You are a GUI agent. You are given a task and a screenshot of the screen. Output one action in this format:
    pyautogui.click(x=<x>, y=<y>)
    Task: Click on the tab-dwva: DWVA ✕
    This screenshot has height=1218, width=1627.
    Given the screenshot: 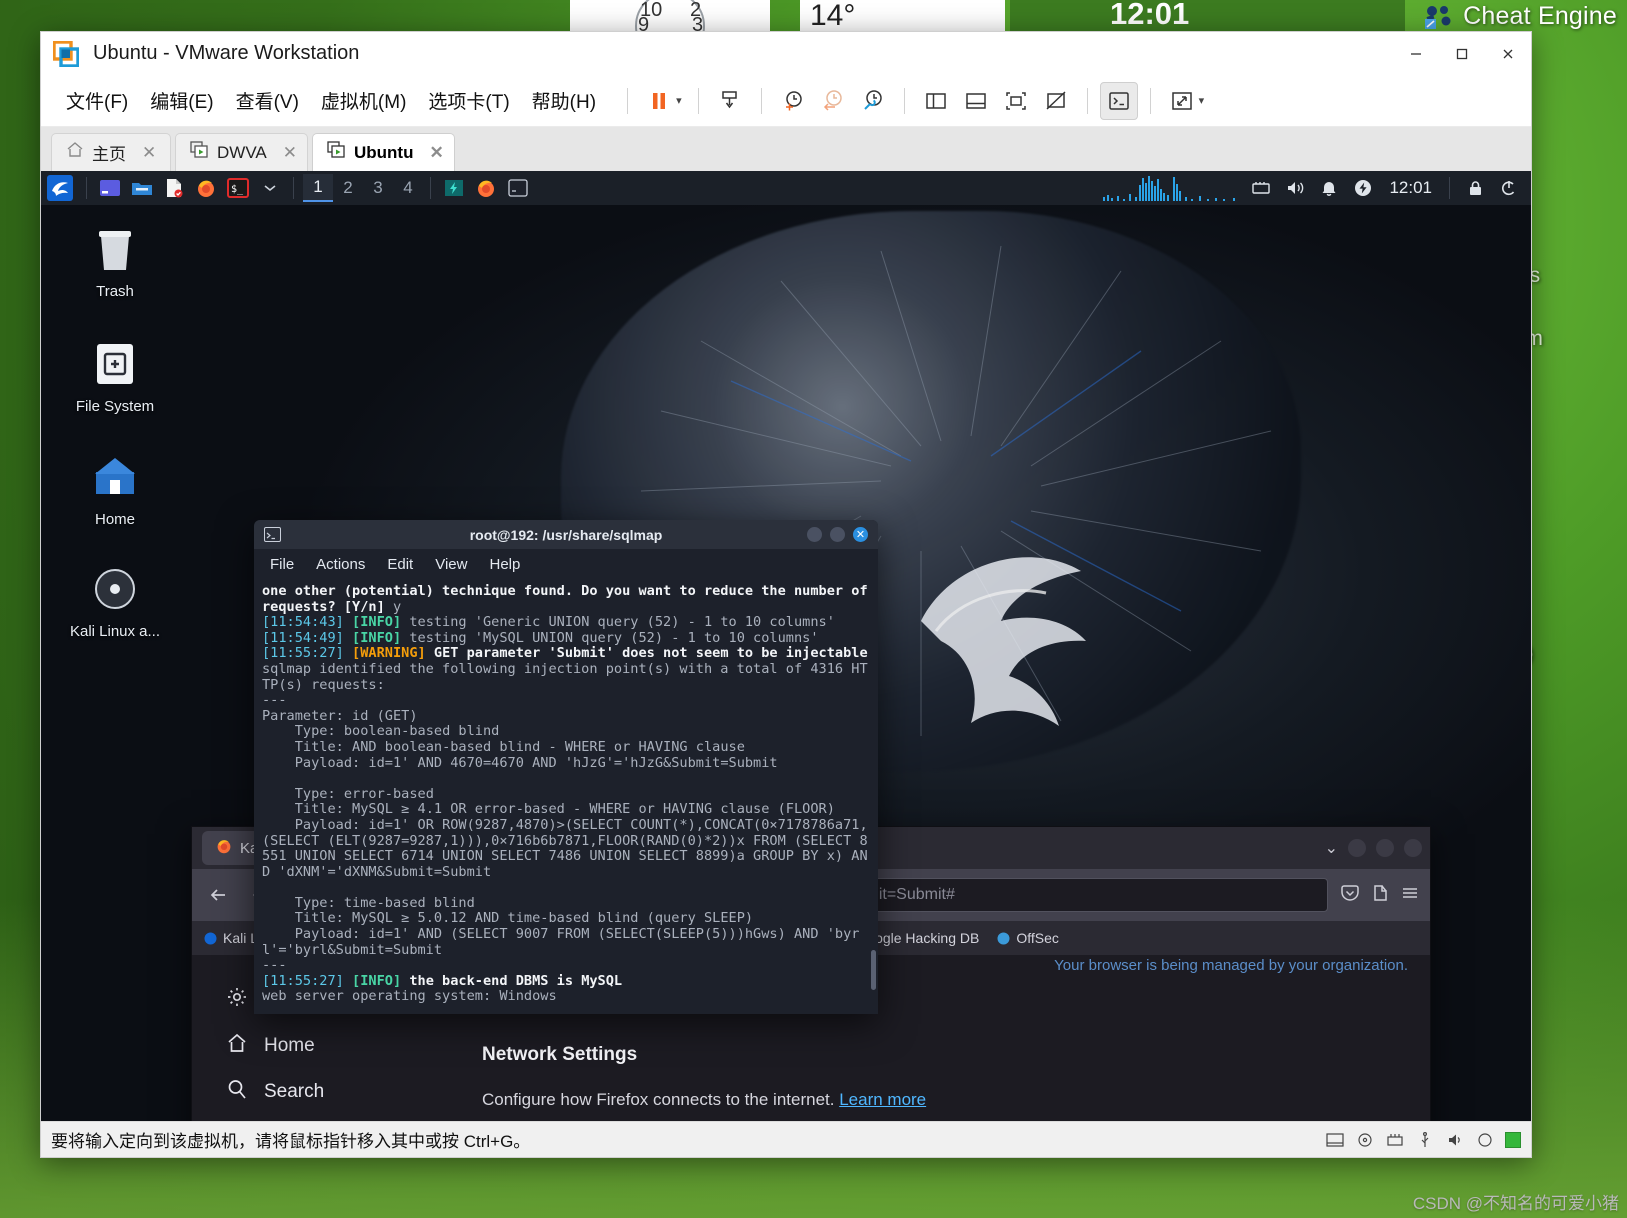 What is the action you would take?
    pyautogui.click(x=241, y=152)
    